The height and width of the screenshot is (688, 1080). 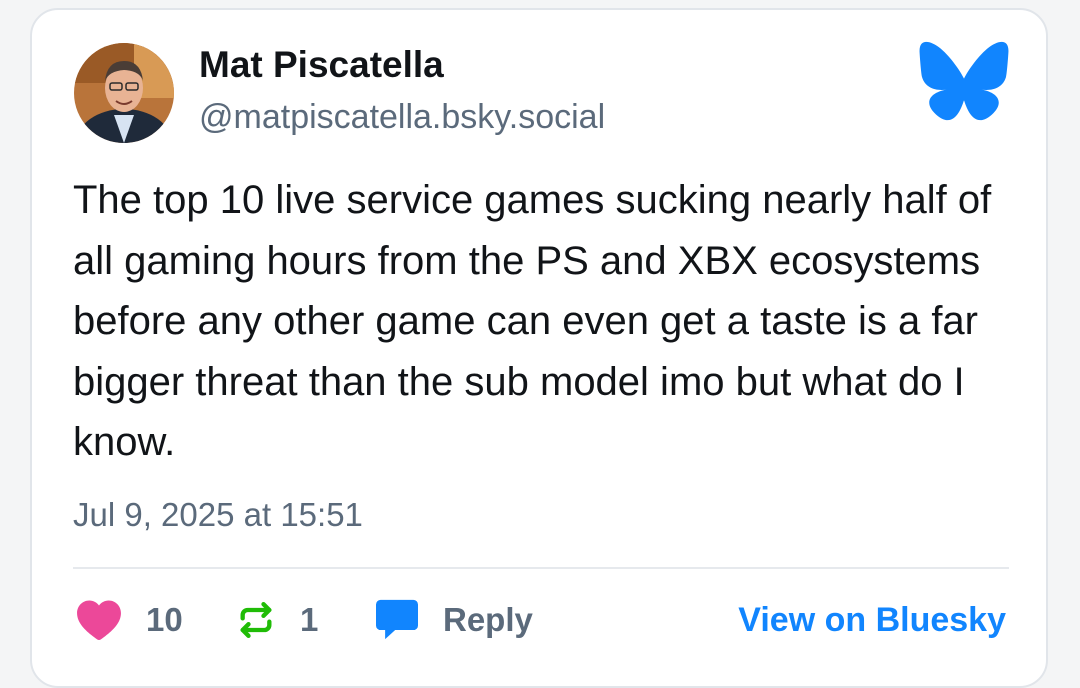 I want to click on bluesky-butterfly-icon, so click(x=964, y=81).